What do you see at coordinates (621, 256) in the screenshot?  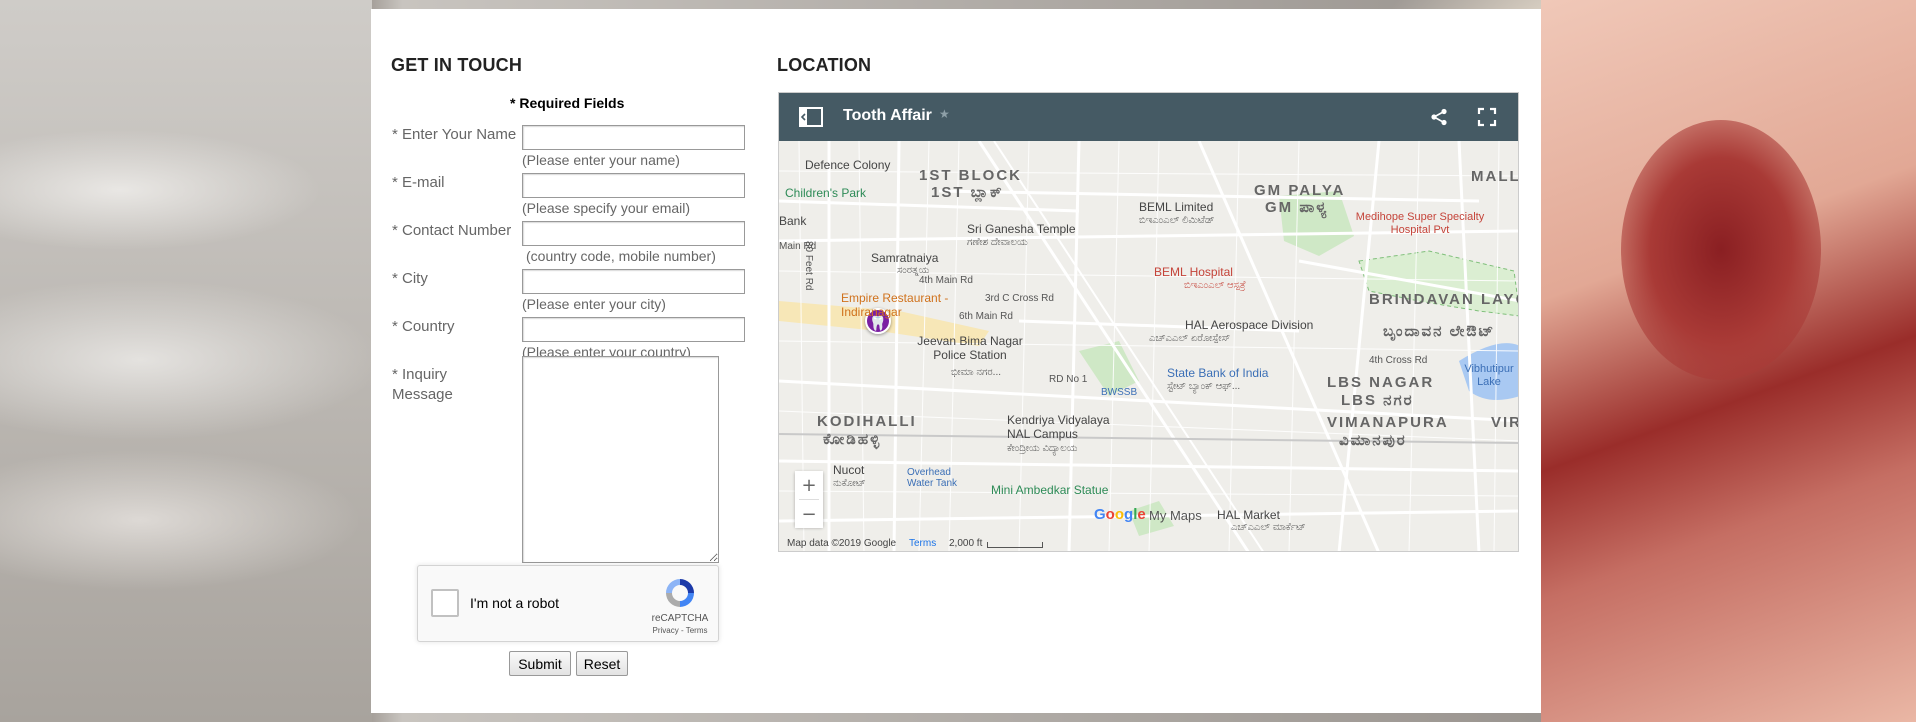 I see `contact-number-hint: (country code, mobile number)` at bounding box center [621, 256].